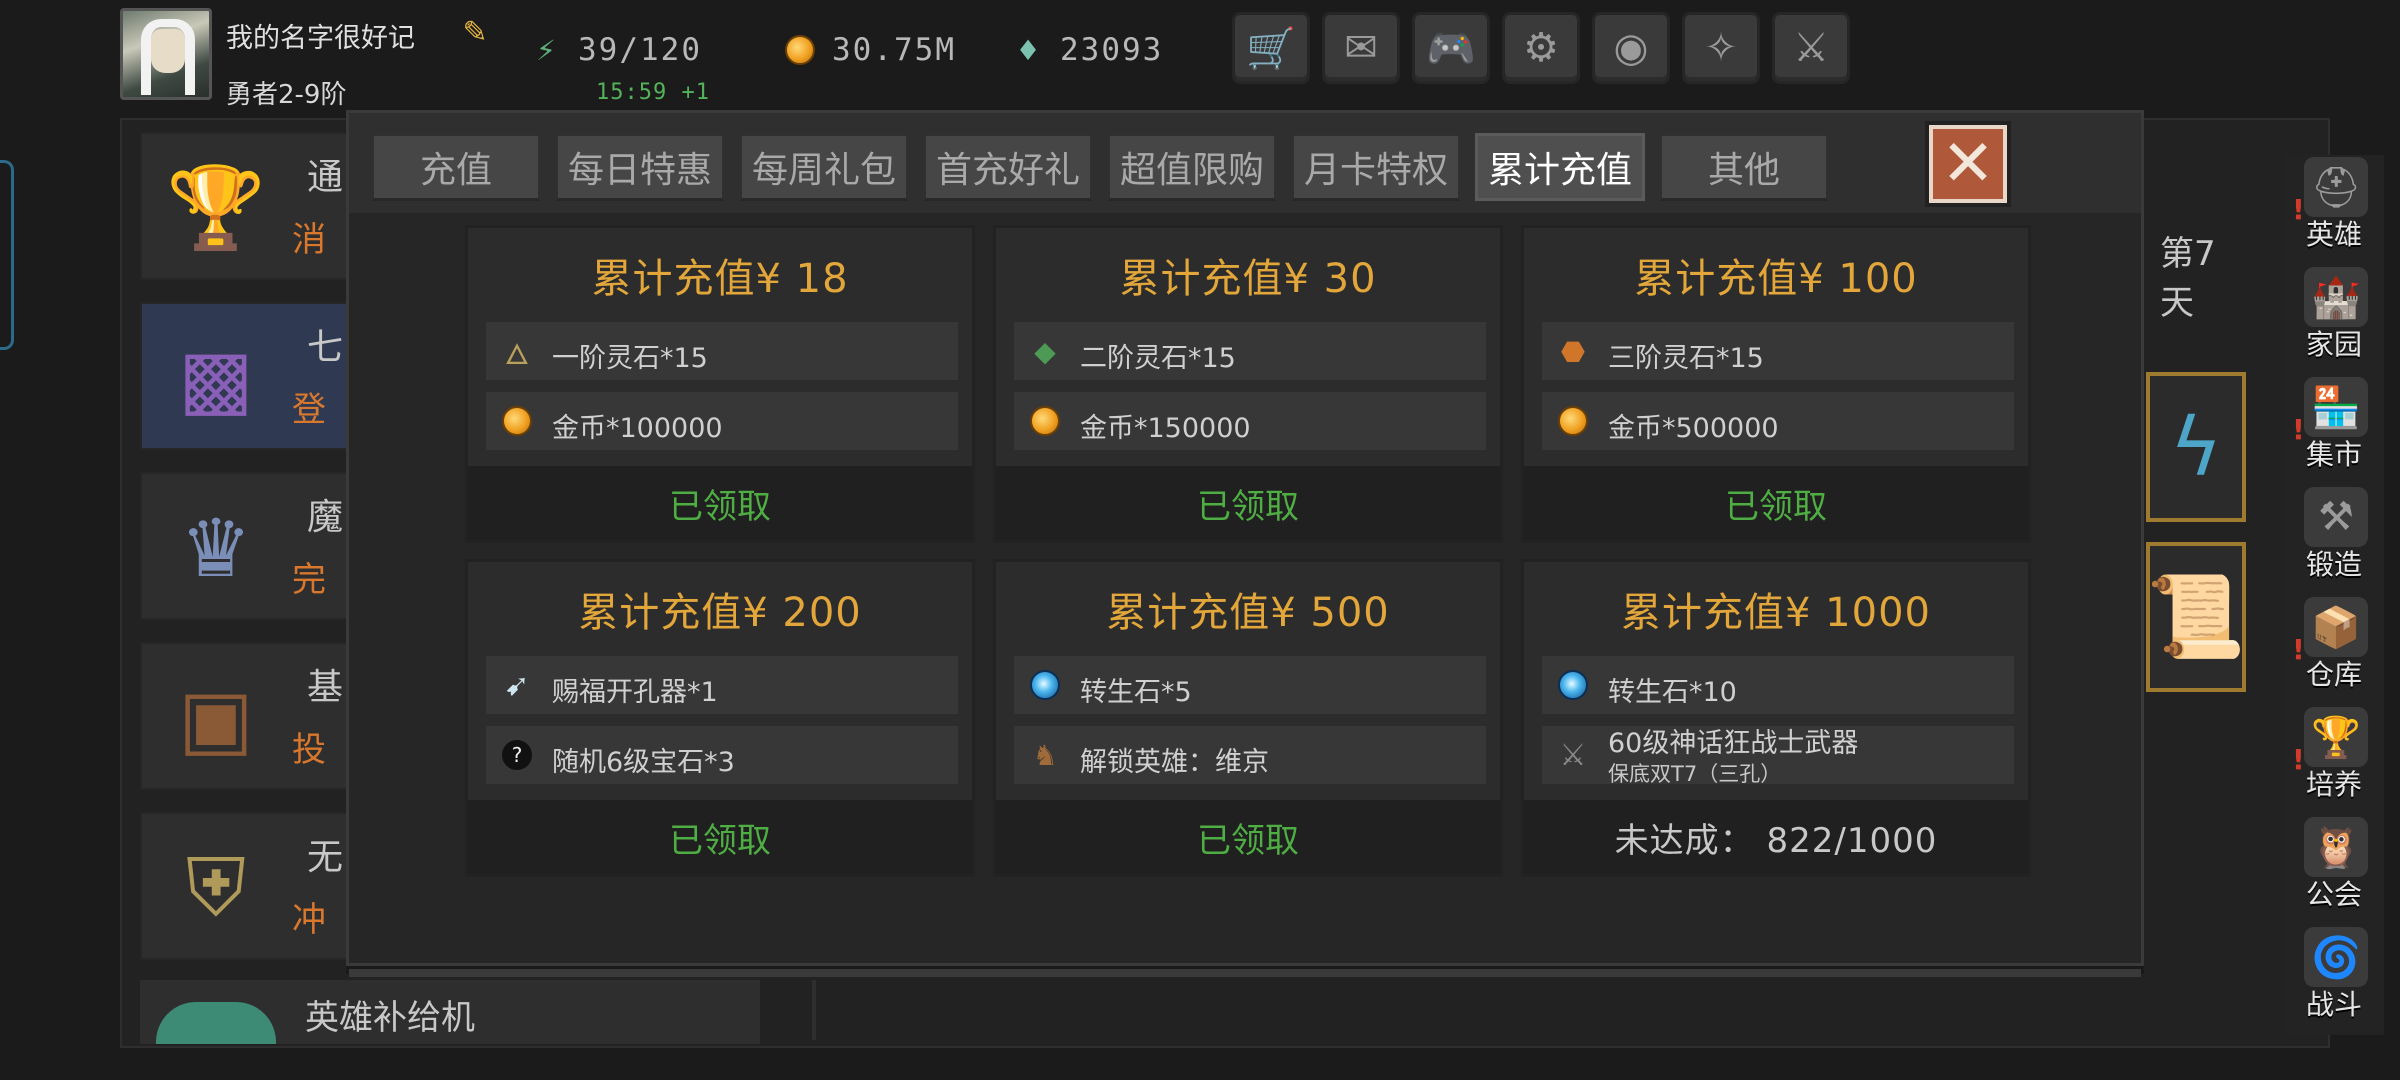  I want to click on reward-item-row: ♞ 解锁英雄：维京, so click(1250, 755).